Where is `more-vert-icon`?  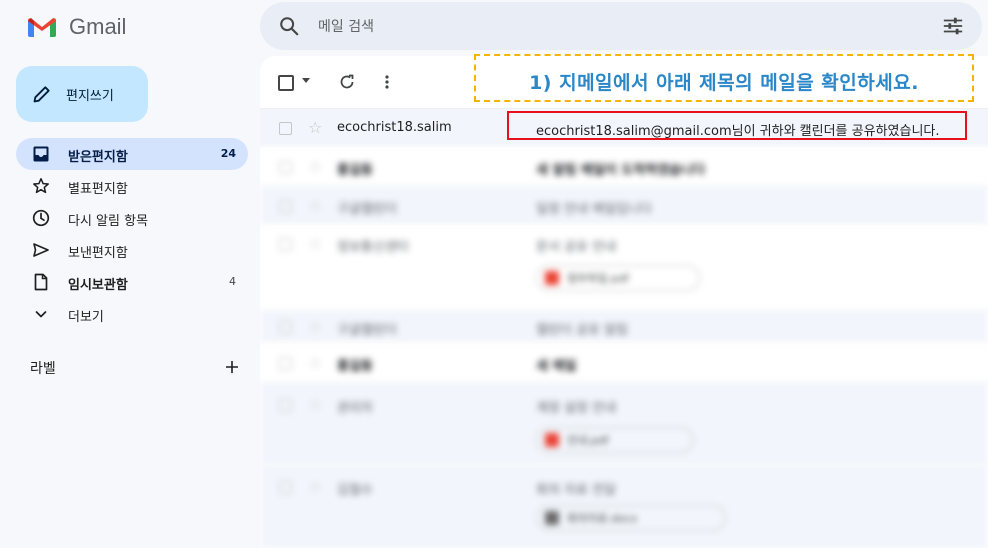 more-vert-icon is located at coordinates (387, 82).